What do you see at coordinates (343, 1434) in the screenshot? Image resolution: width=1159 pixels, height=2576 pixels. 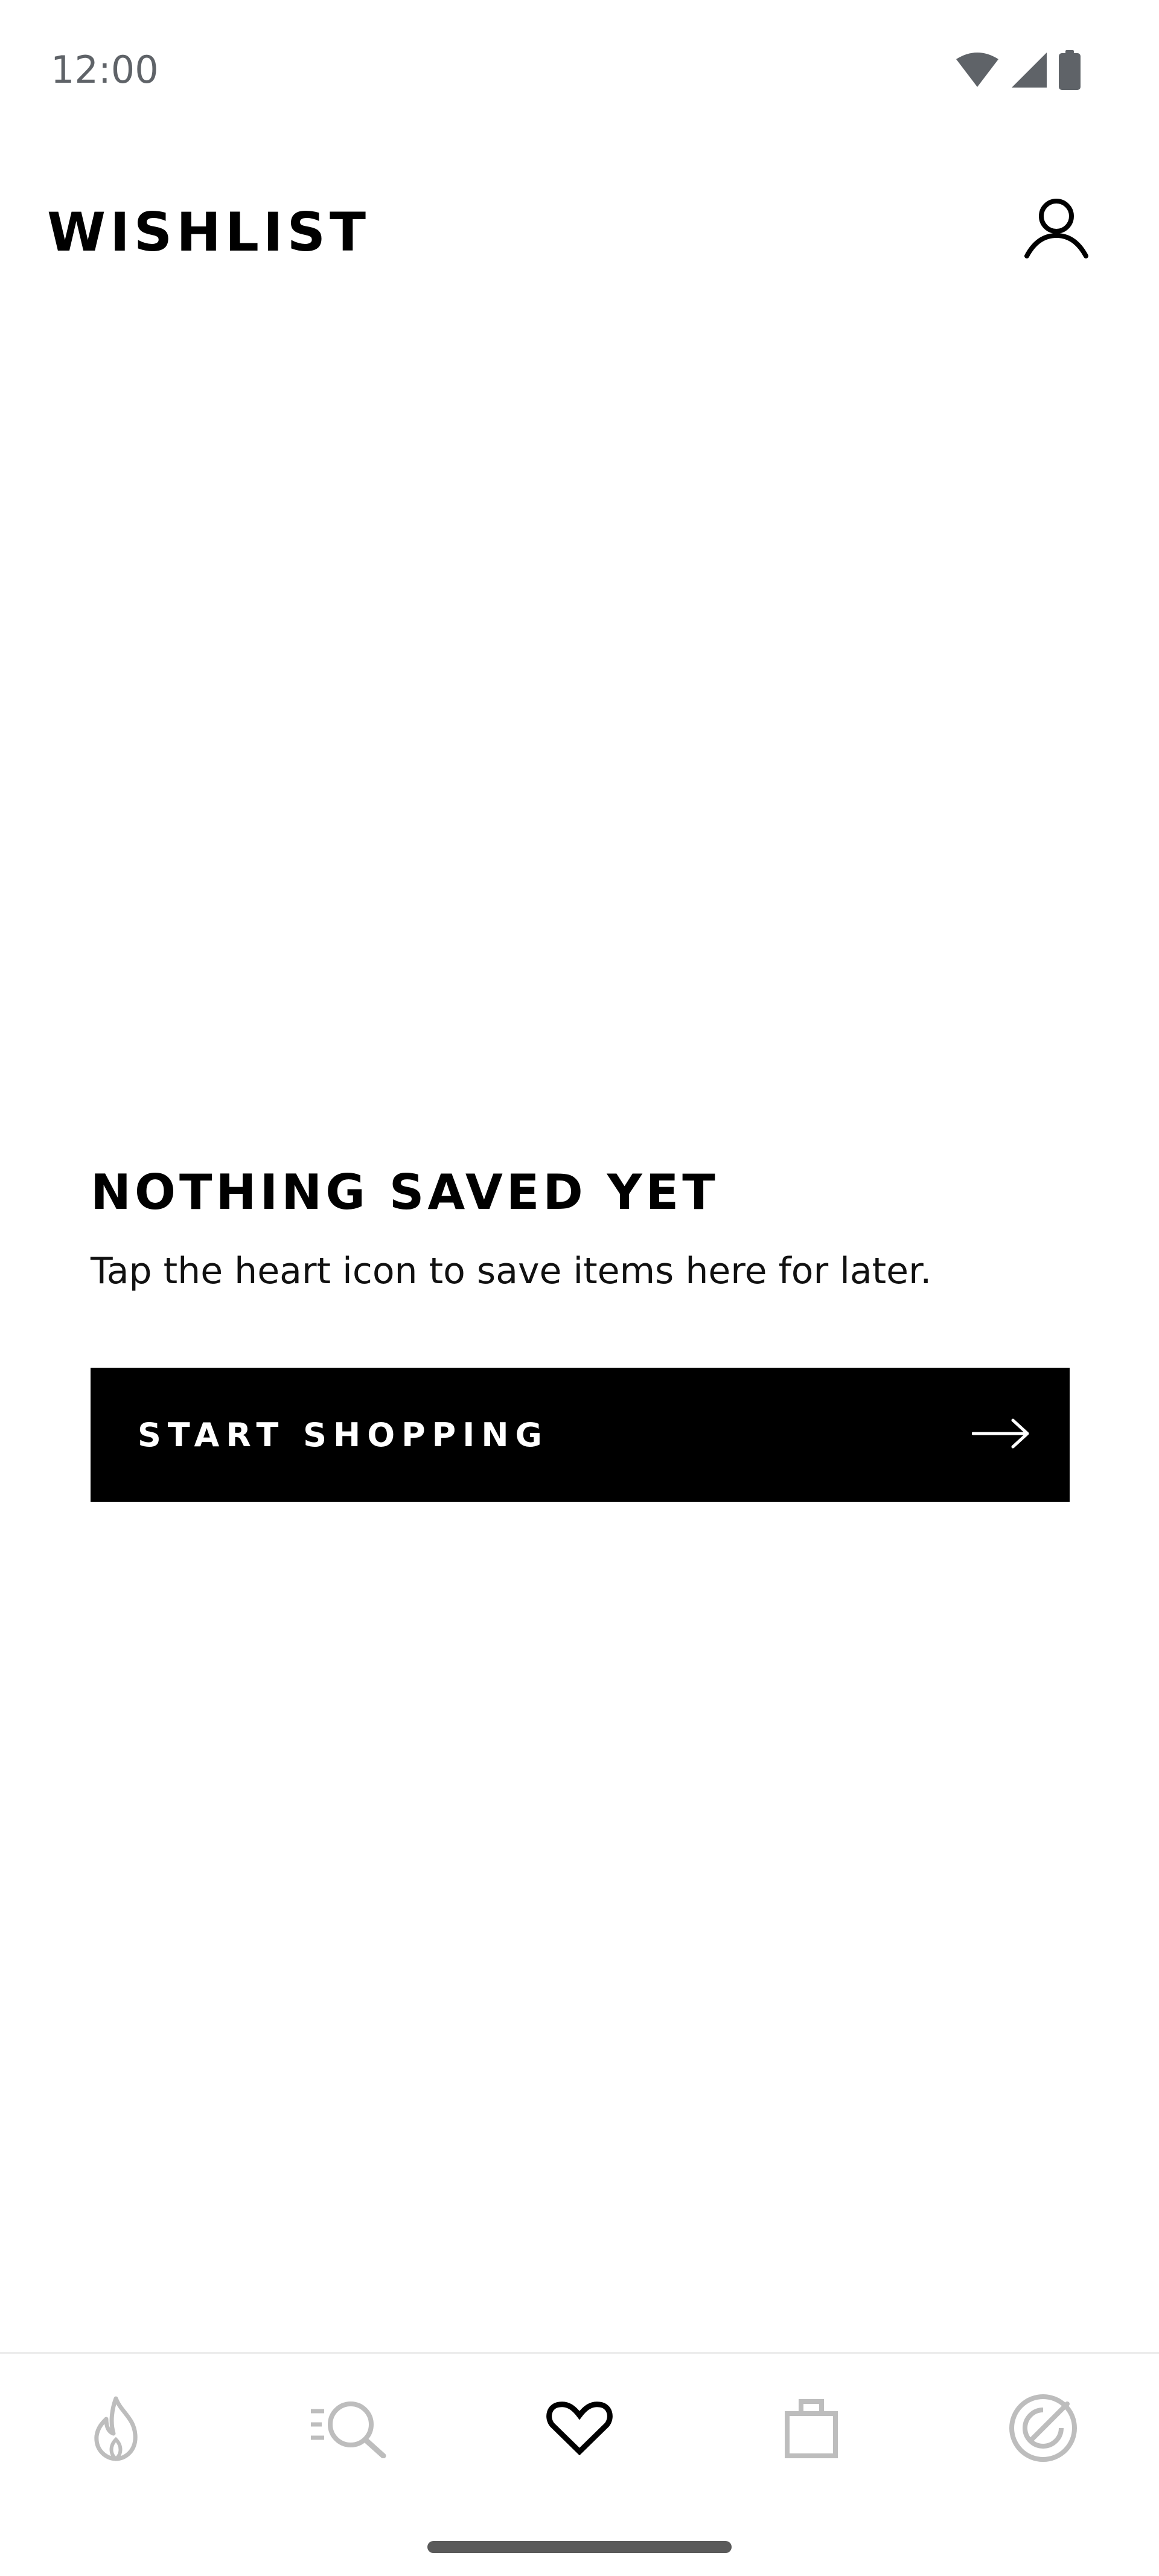 I see `start-shopping-label: START SHOPPING` at bounding box center [343, 1434].